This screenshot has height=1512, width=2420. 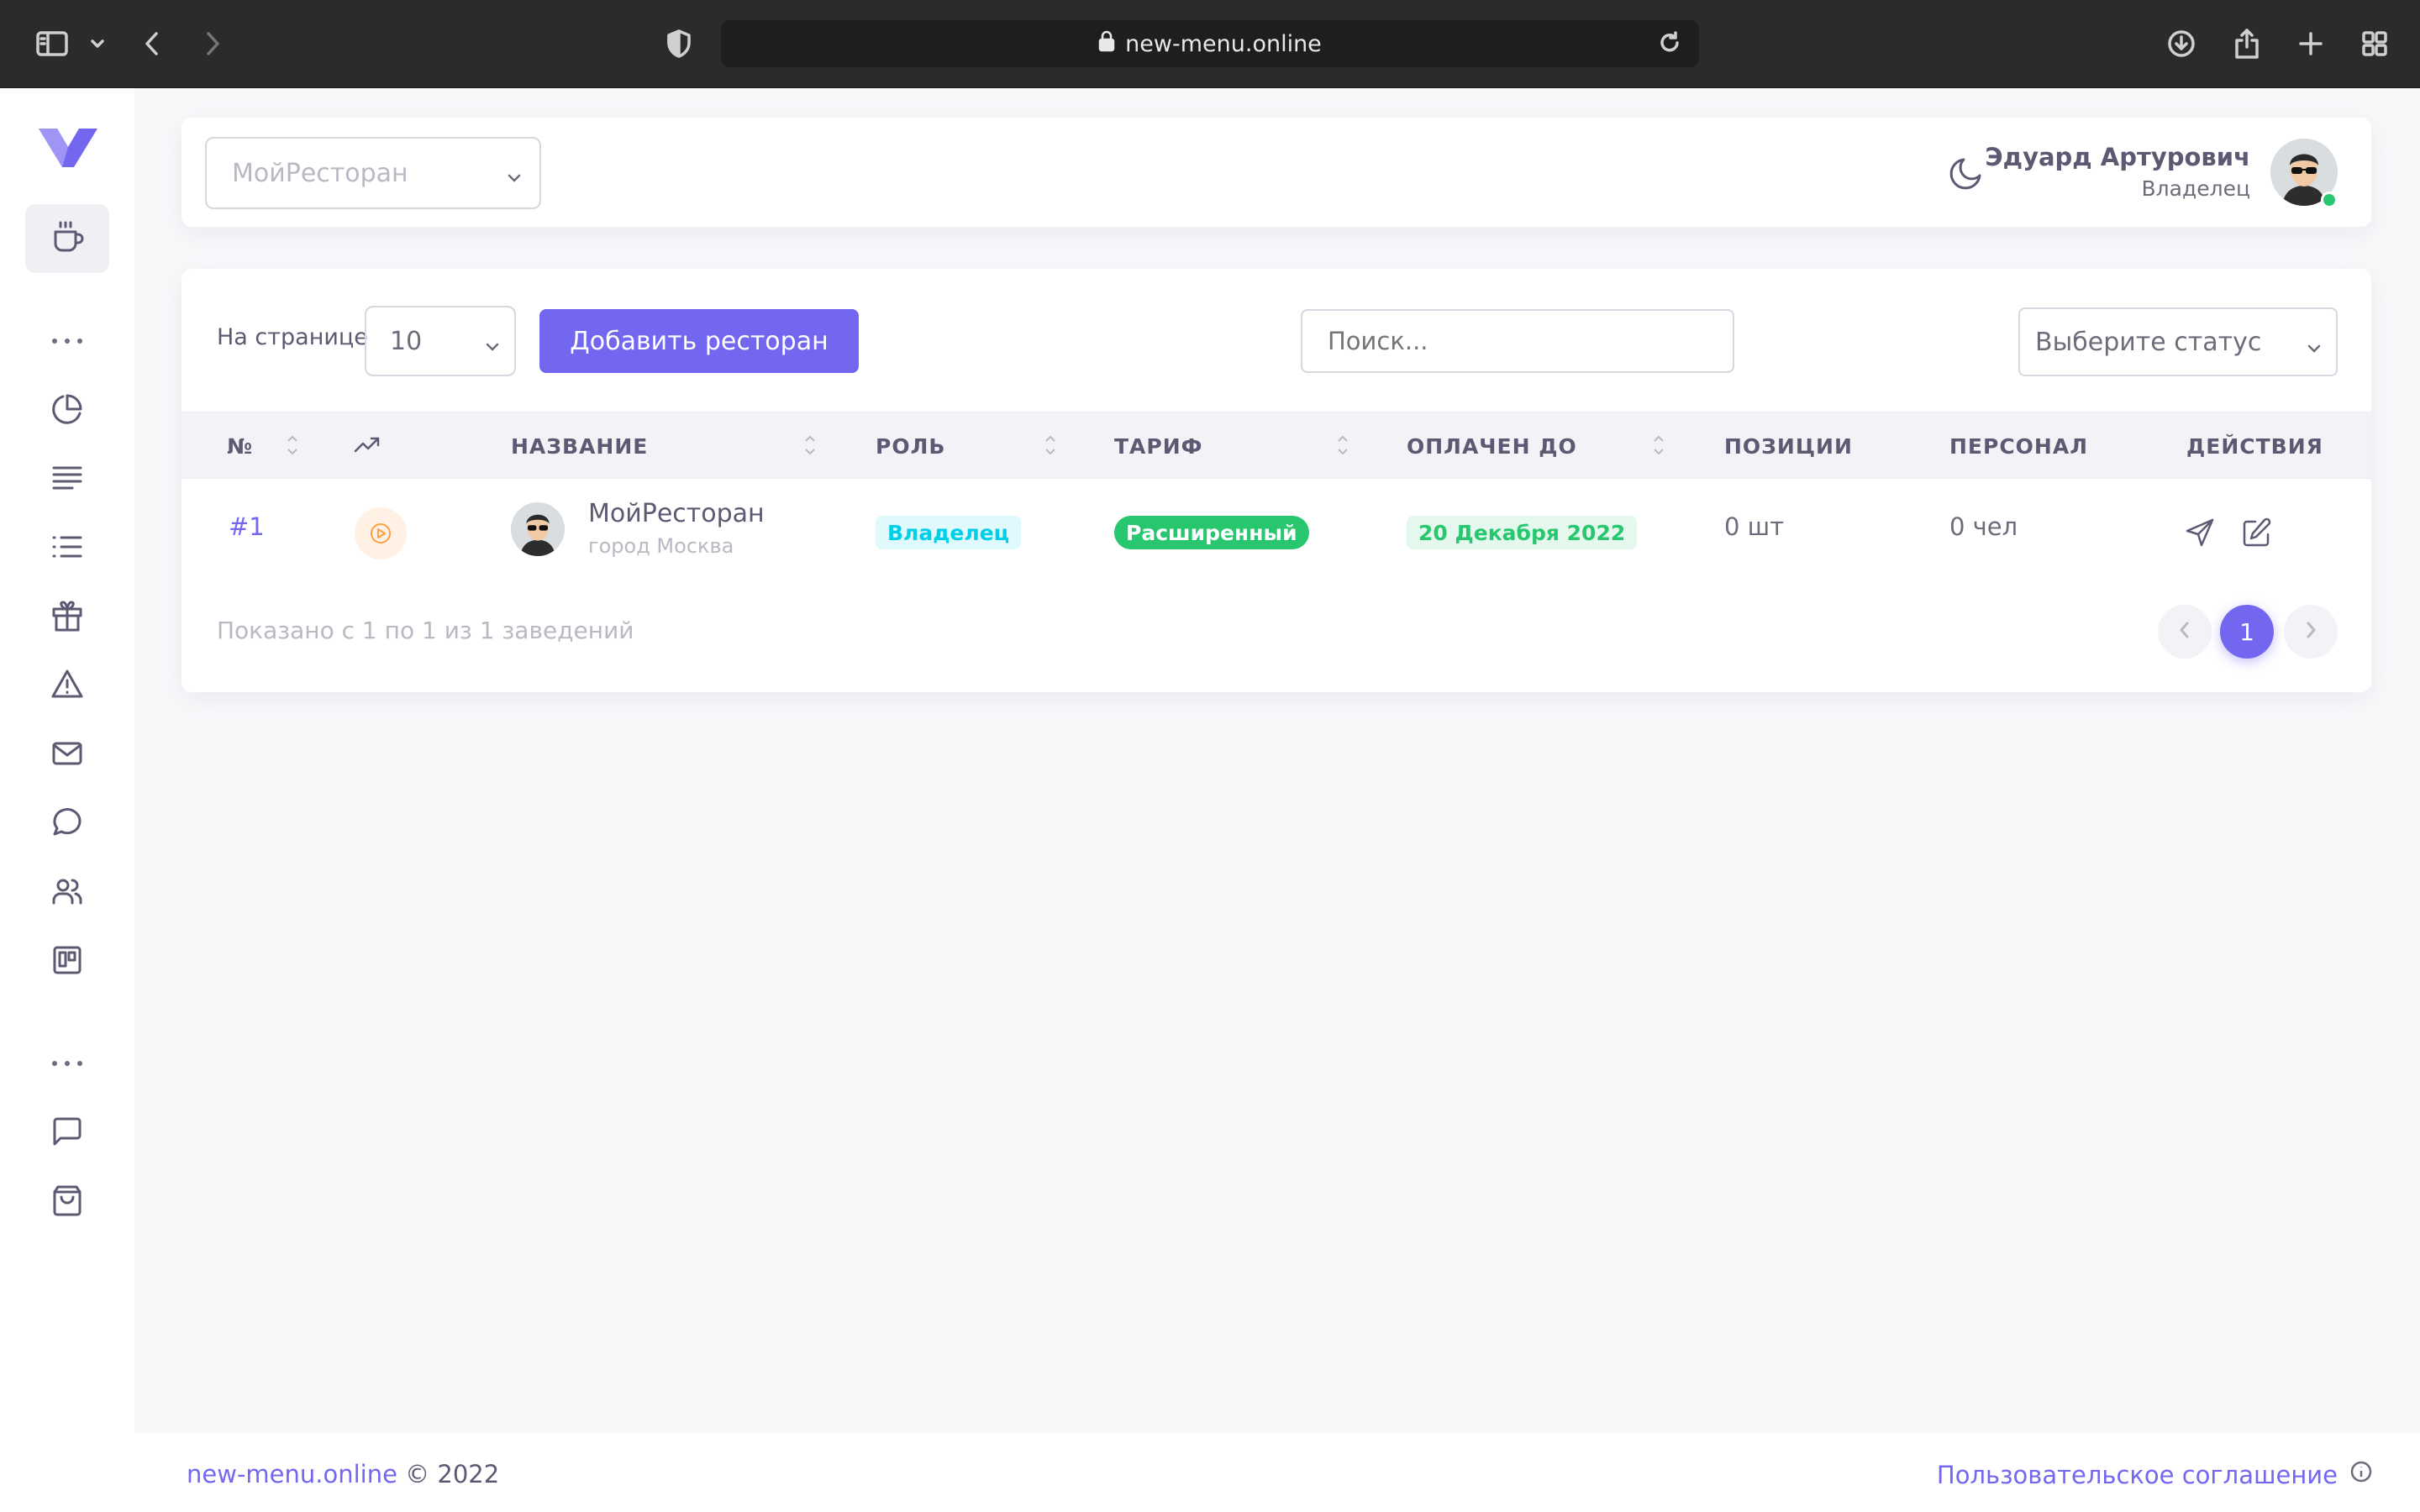 What do you see at coordinates (440, 341) in the screenshot?
I see `per-page-select: 10` at bounding box center [440, 341].